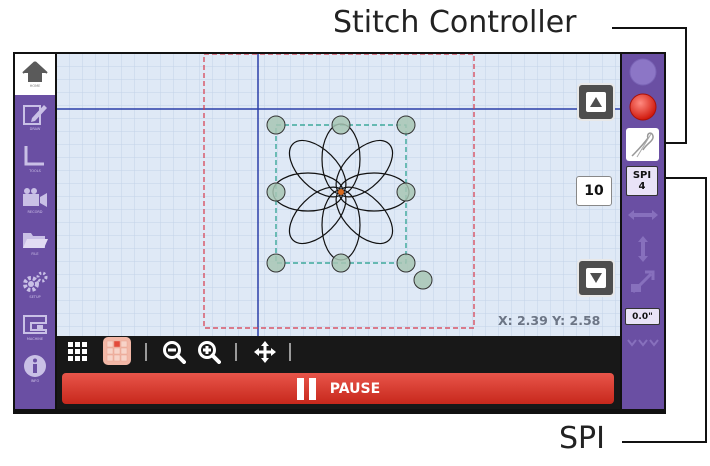  What do you see at coordinates (35, 171) in the screenshot?
I see `sidebar-caption-tools: TOOLS` at bounding box center [35, 171].